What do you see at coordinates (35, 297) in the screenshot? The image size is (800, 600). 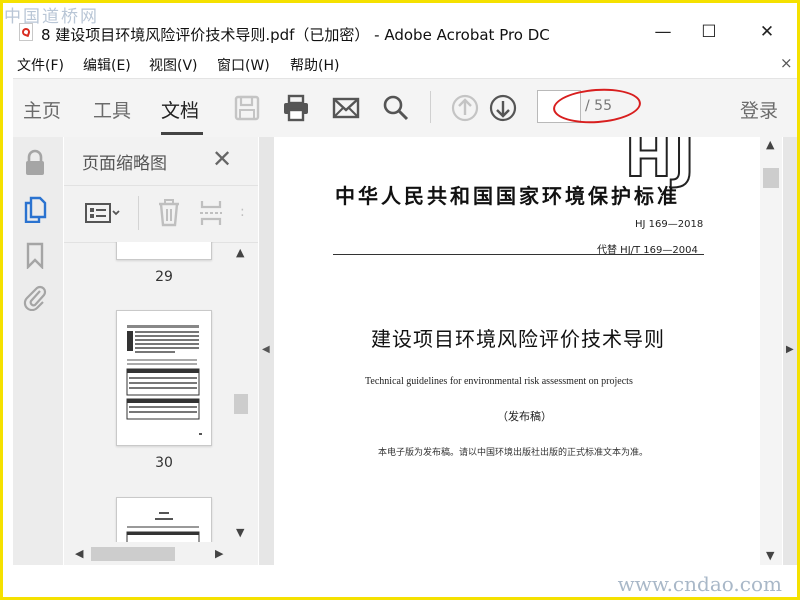 I see `attachment-icon` at bounding box center [35, 297].